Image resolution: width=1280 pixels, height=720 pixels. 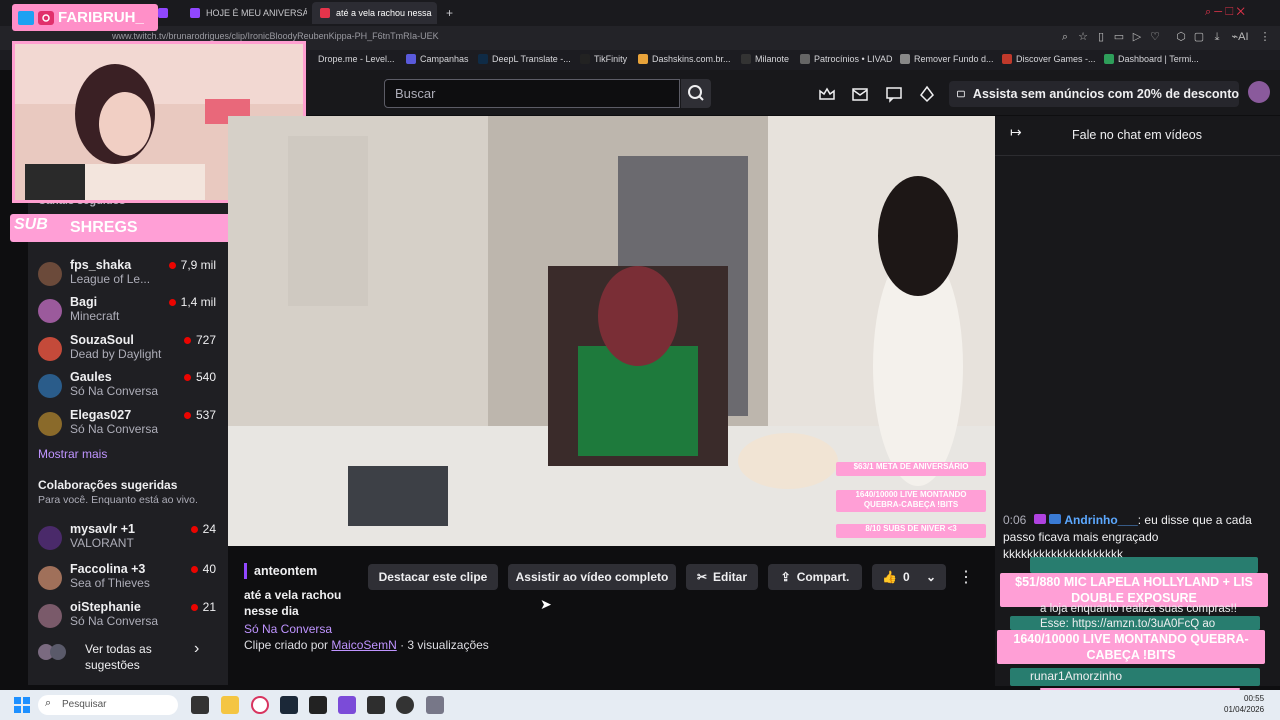 What do you see at coordinates (894, 94) in the screenshot?
I see `whispers-icon` at bounding box center [894, 94].